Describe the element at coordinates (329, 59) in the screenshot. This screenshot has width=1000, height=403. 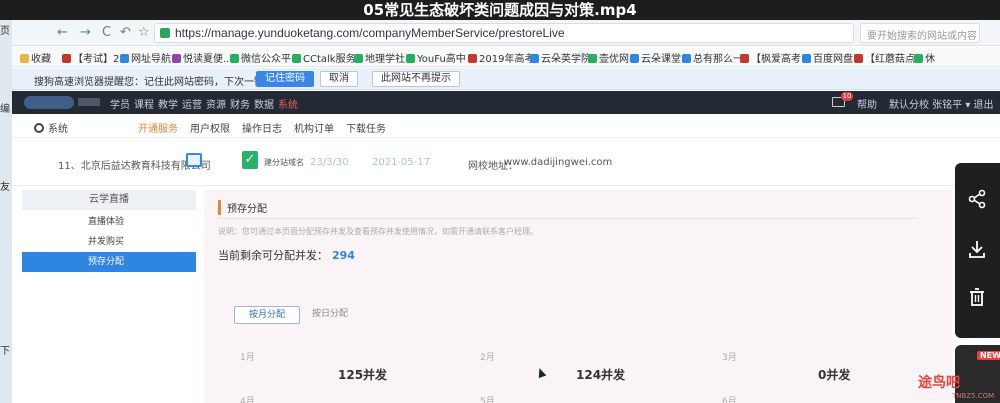
I see `bookmark-label: CCtalk服务` at that location.